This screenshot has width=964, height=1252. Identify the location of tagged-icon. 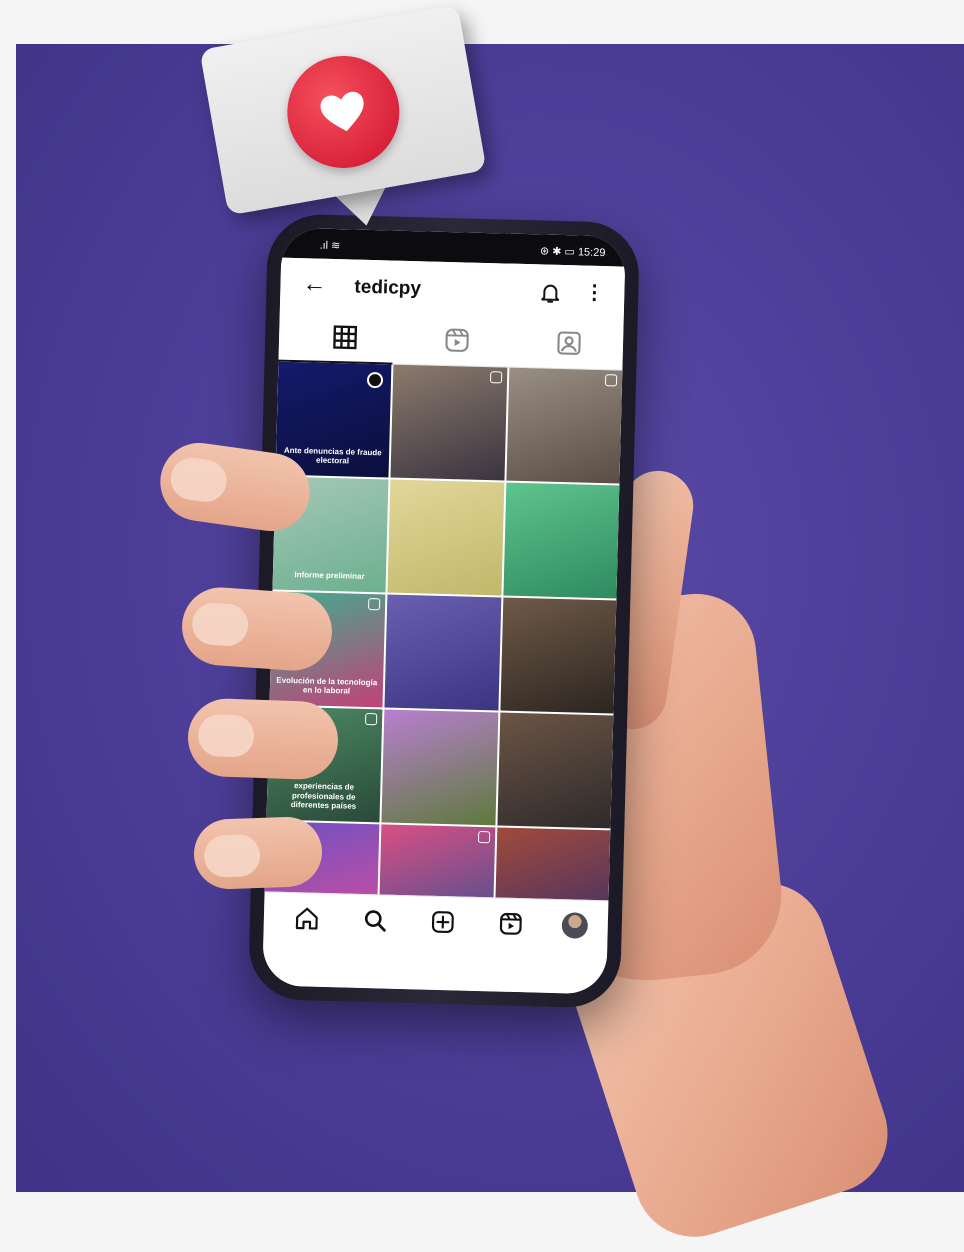
(569, 343).